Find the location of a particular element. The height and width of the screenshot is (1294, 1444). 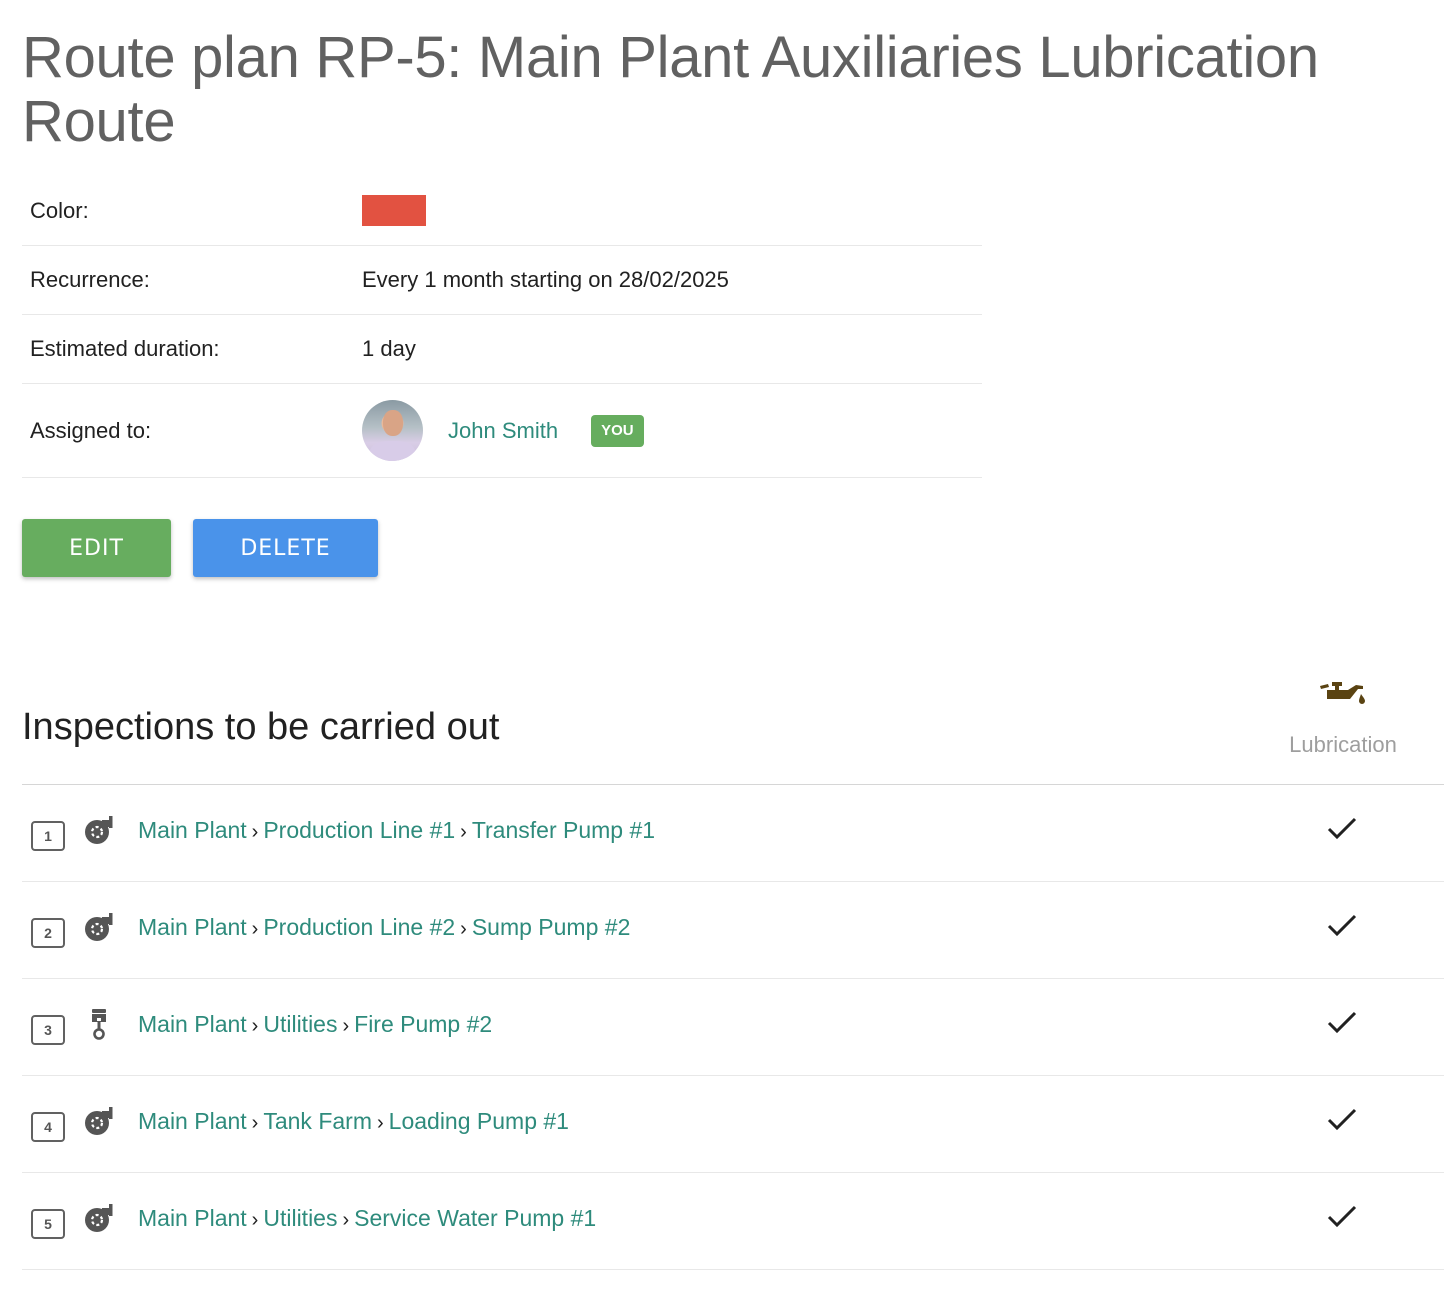

breadcrumb-link: Service Water Pump #1 is located at coordinates (475, 1218).